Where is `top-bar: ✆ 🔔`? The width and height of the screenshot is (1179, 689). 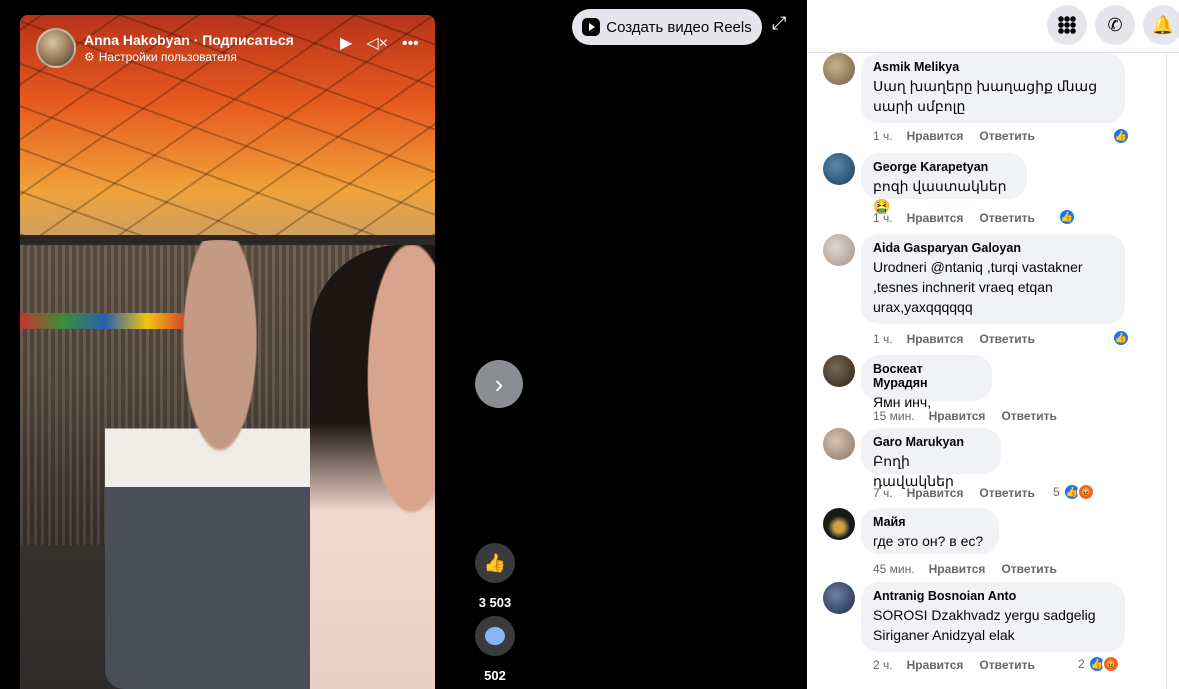
top-bar: ✆ 🔔 is located at coordinates (993, 26).